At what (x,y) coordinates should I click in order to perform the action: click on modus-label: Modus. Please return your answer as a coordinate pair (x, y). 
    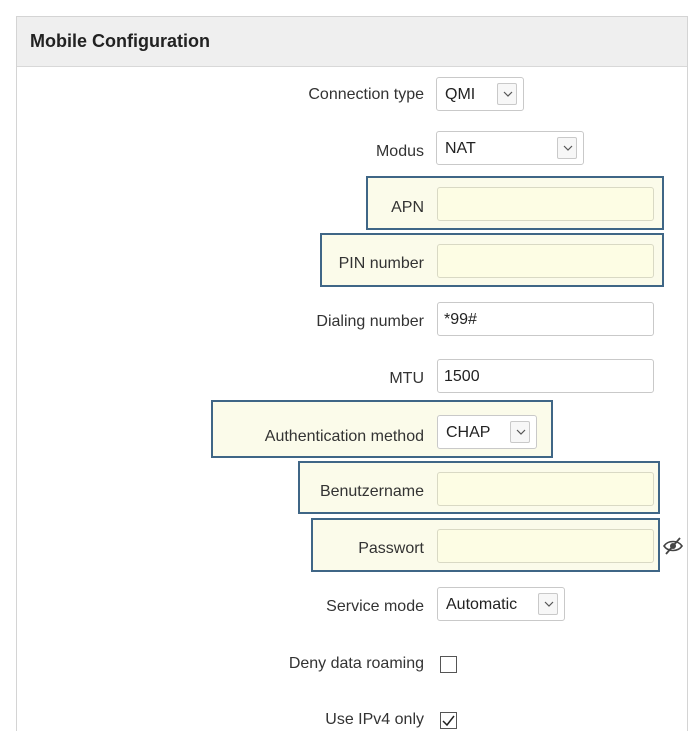
    Looking at the image, I should click on (399, 151).